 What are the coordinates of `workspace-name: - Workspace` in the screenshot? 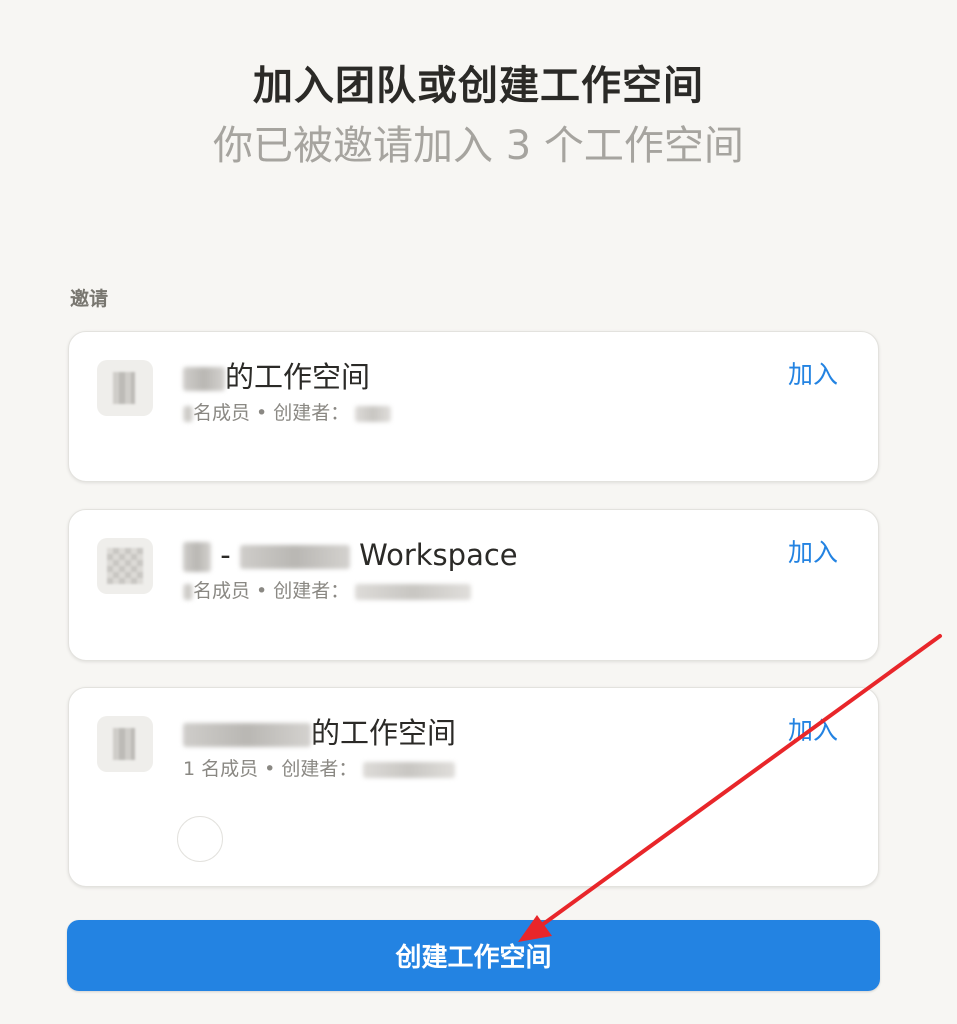 It's located at (350, 555).